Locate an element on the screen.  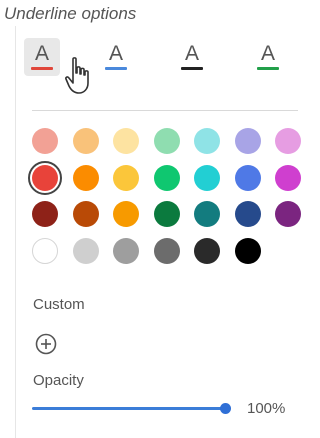
opacity-slider-track is located at coordinates (128, 408).